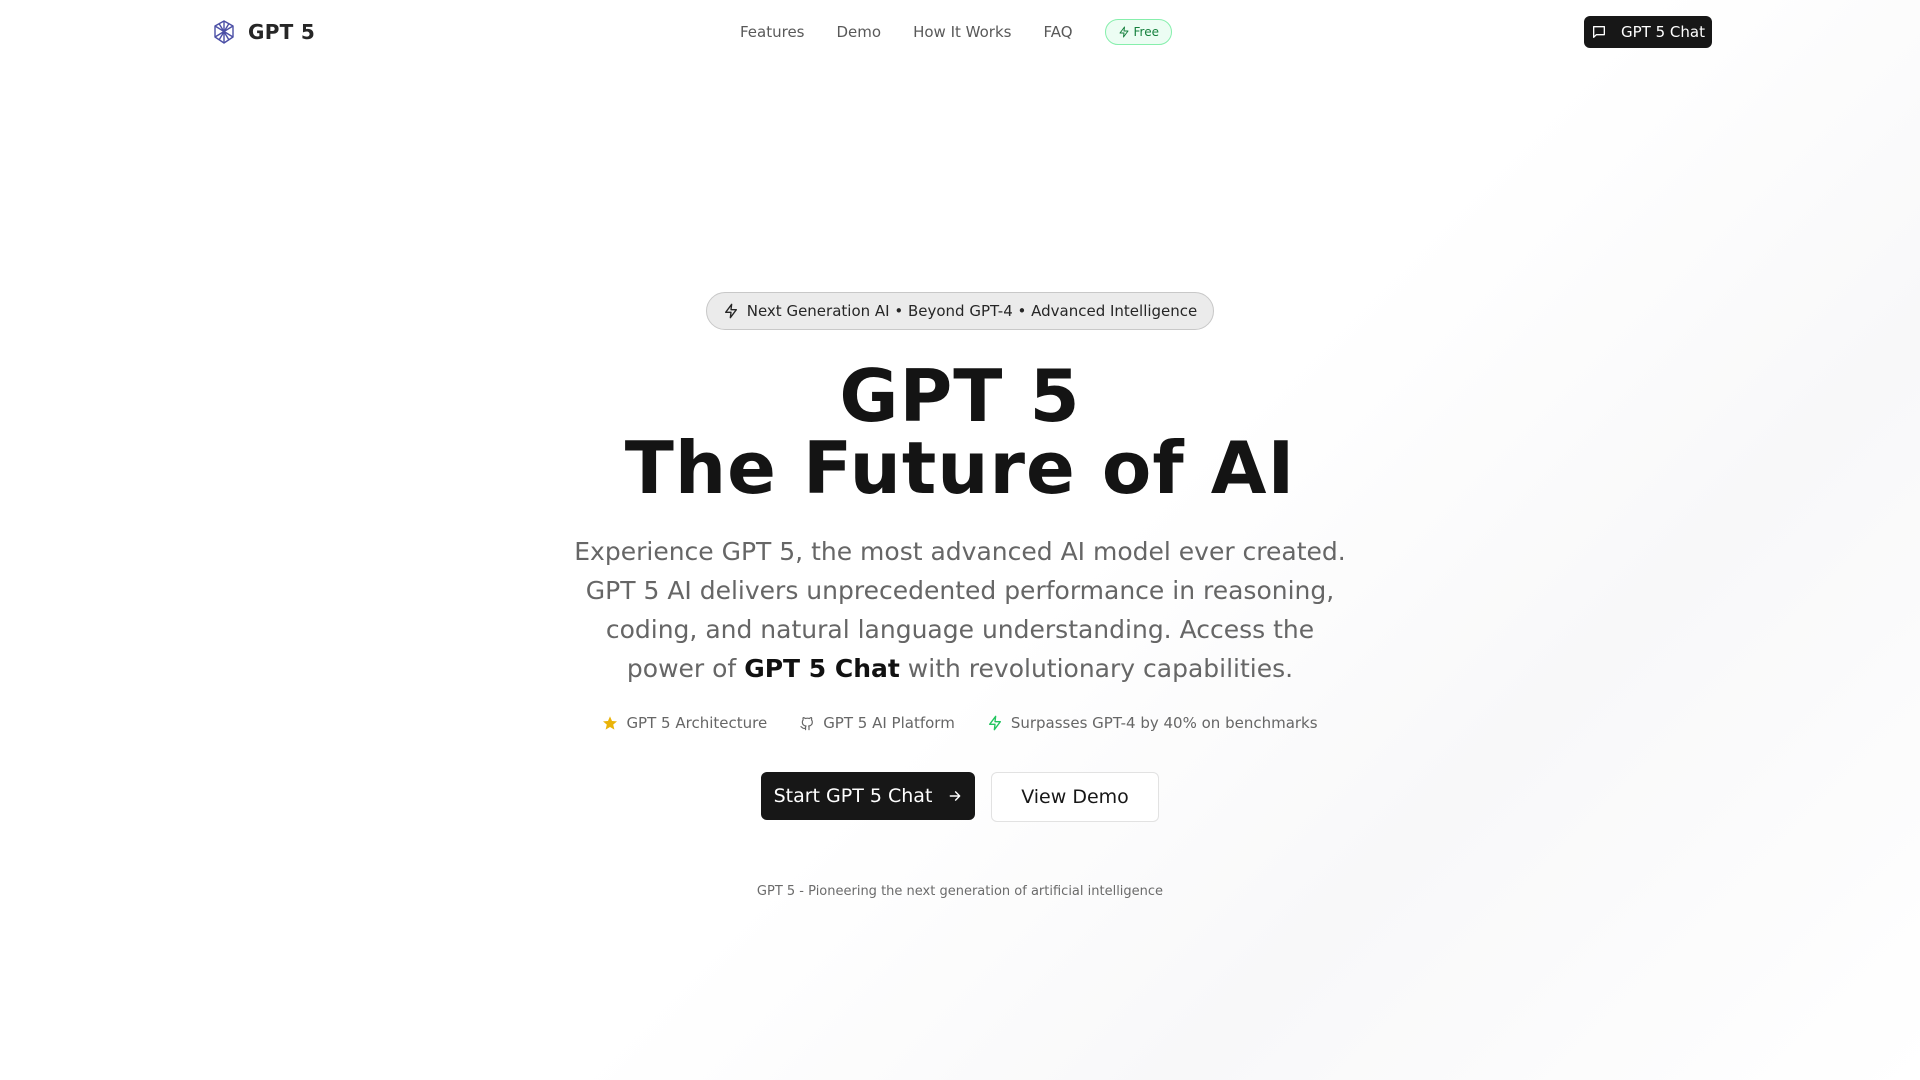  I want to click on free-badge-label: Free, so click(1146, 32).